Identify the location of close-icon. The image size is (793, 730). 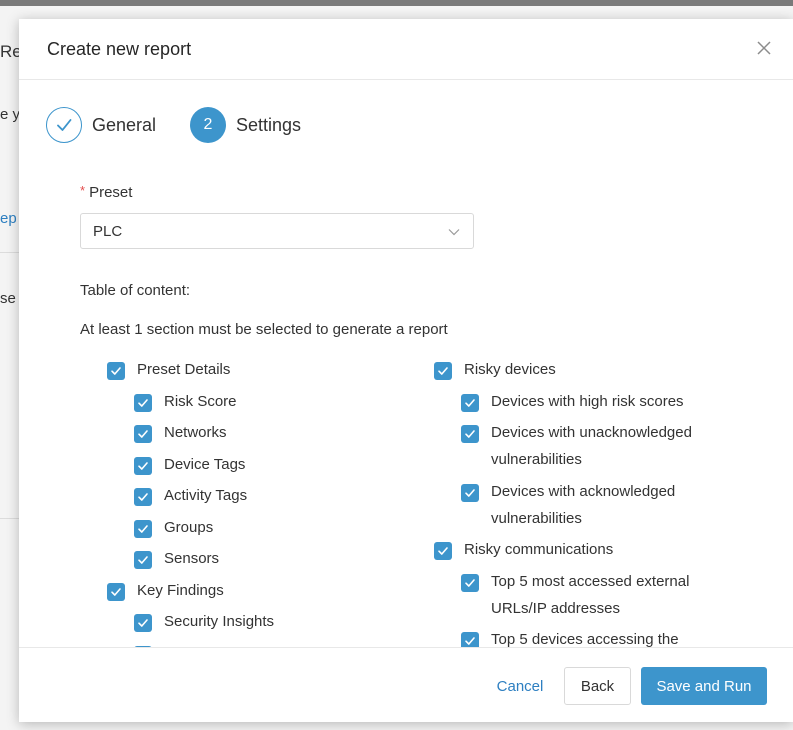
(764, 48).